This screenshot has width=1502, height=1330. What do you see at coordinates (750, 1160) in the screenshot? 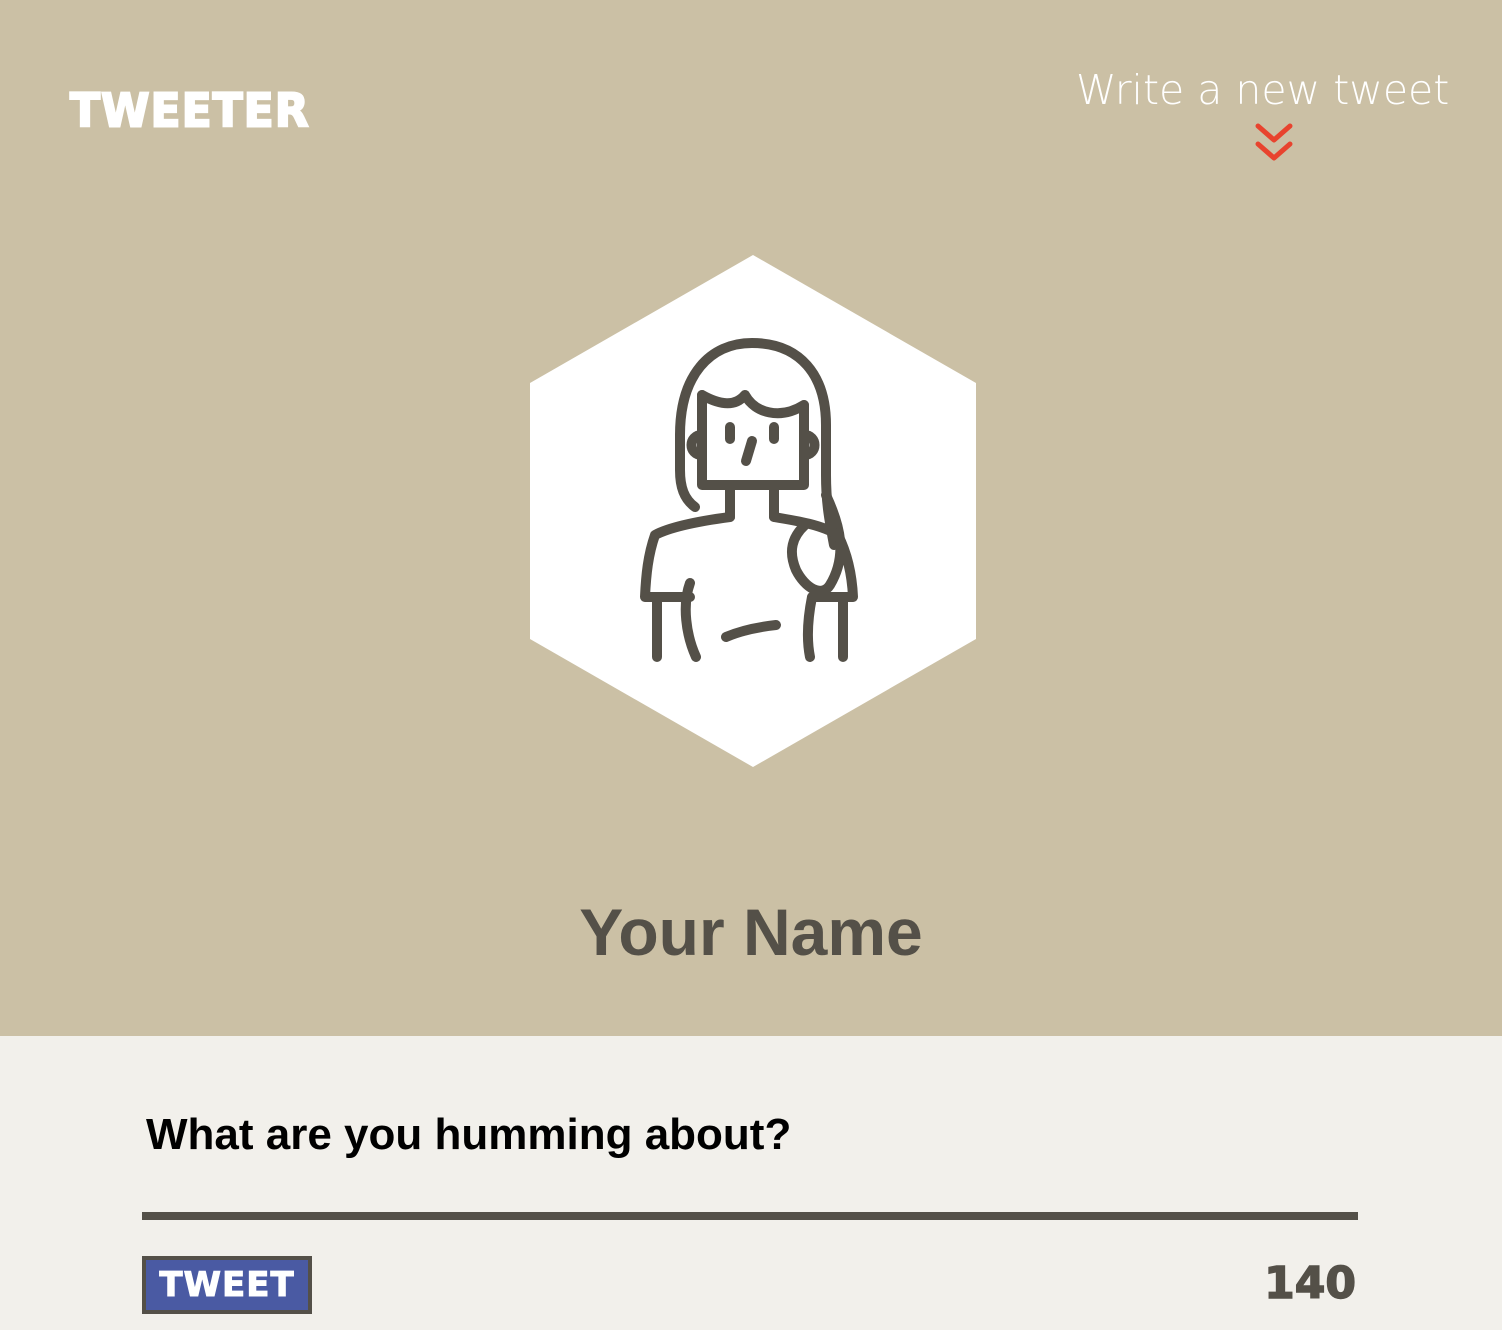
I see `tweet-text-input` at bounding box center [750, 1160].